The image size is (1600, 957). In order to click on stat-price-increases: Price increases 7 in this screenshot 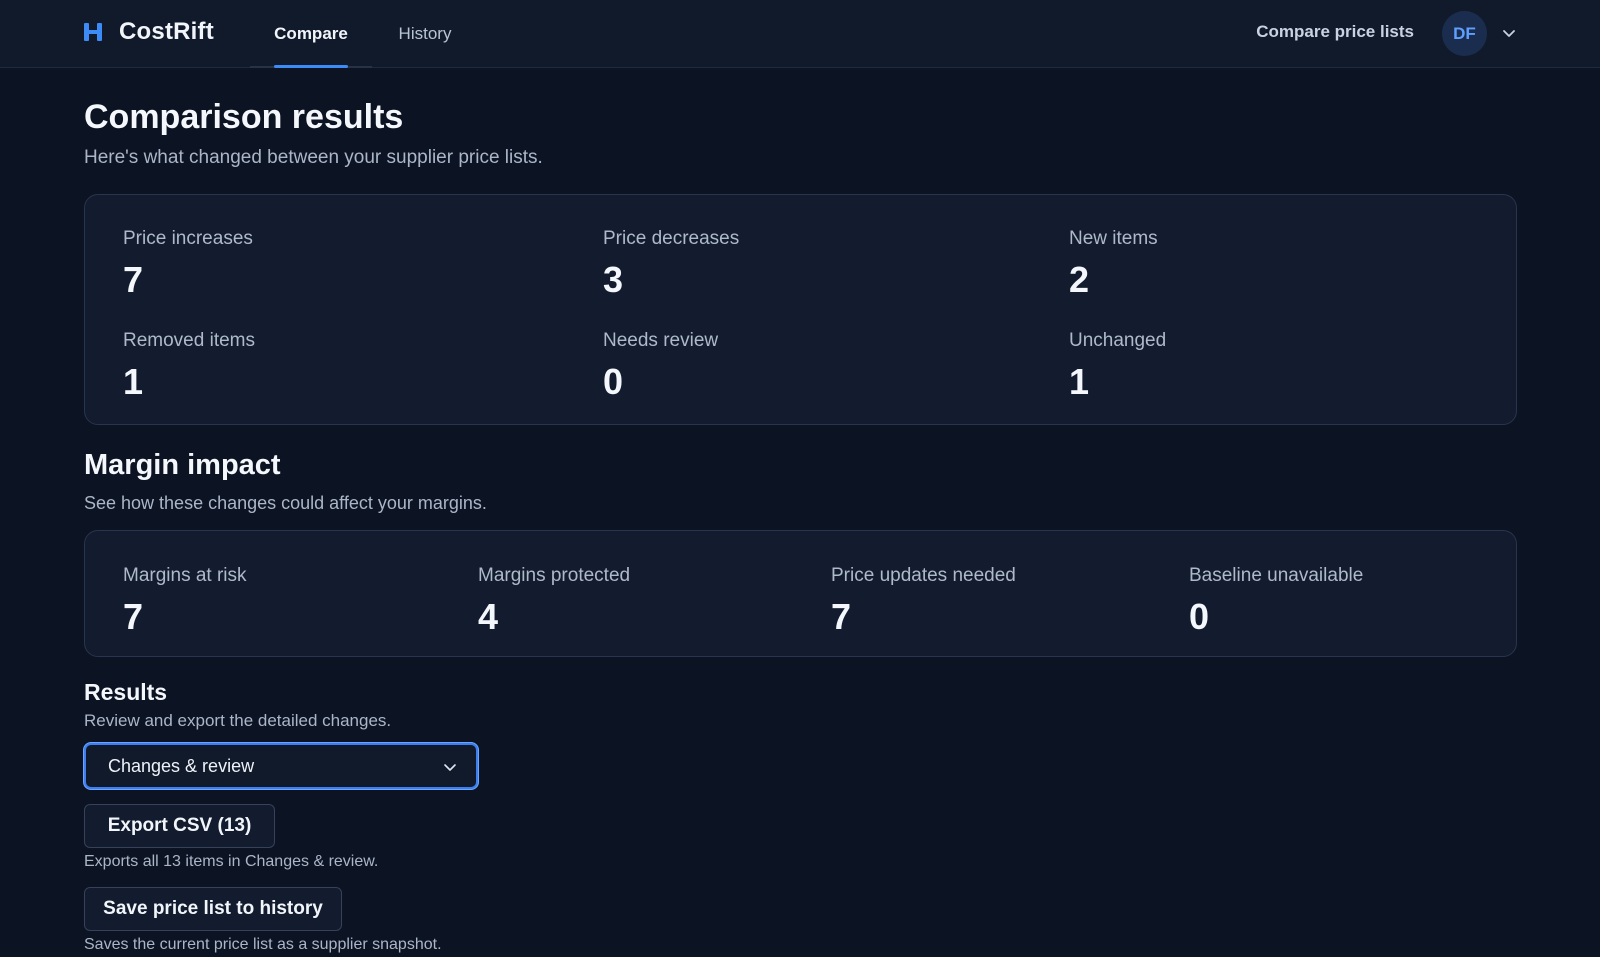, I will do `click(188, 263)`.